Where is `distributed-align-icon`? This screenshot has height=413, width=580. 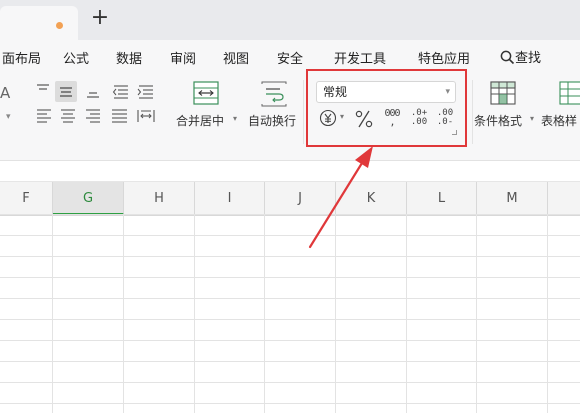 distributed-align-icon is located at coordinates (146, 116).